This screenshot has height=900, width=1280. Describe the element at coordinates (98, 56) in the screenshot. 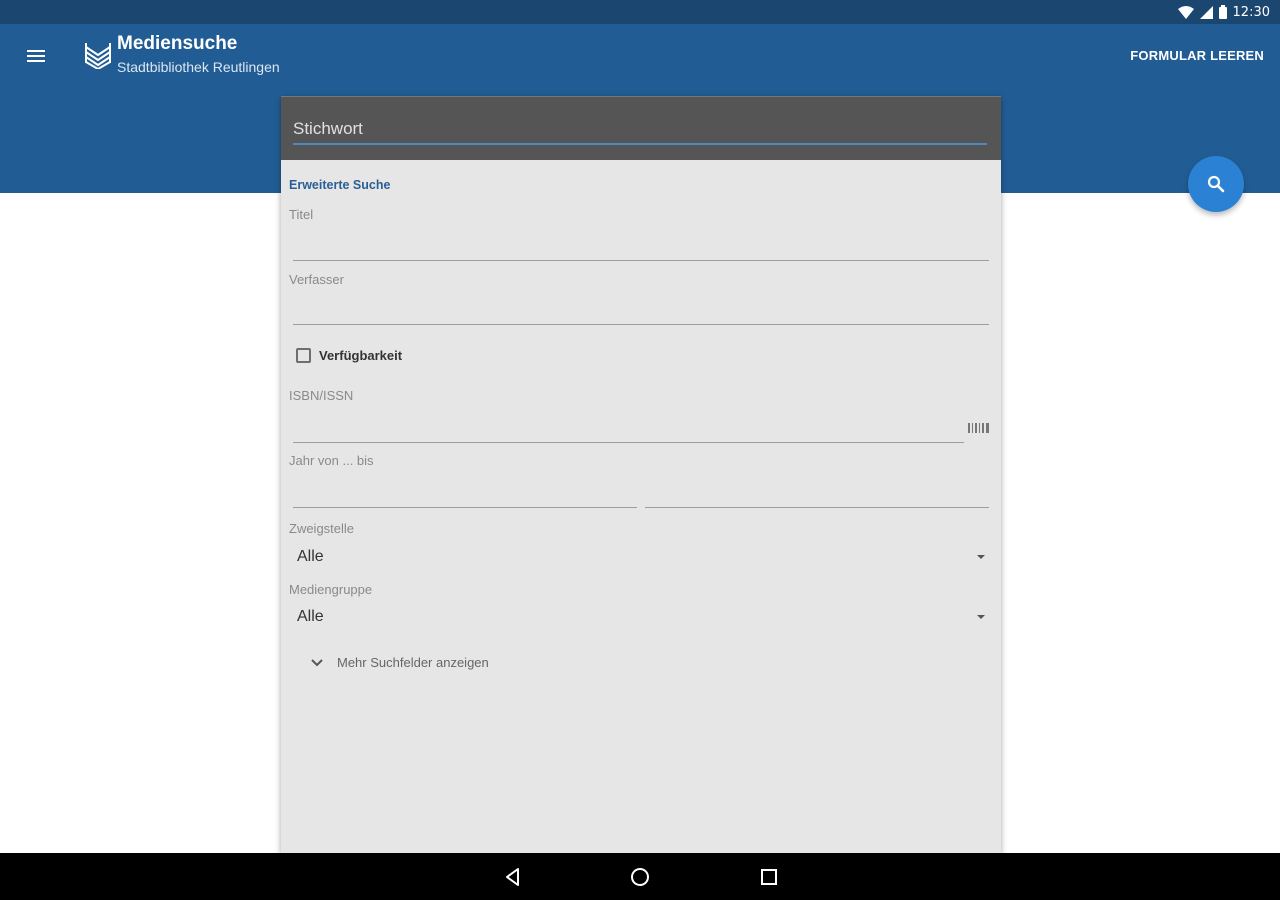

I see `library-logo-icon` at that location.